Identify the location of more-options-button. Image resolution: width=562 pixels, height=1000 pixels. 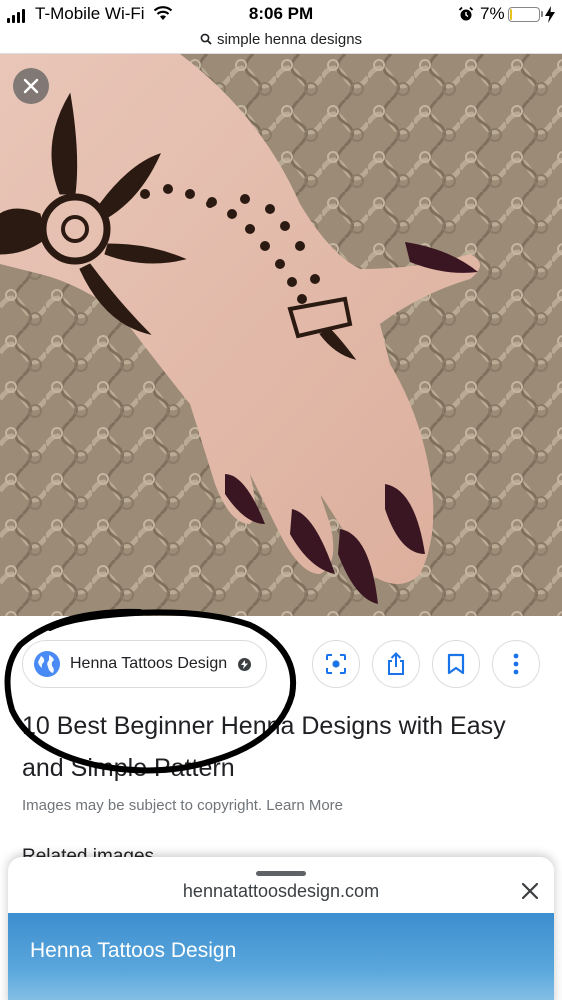
(516, 664).